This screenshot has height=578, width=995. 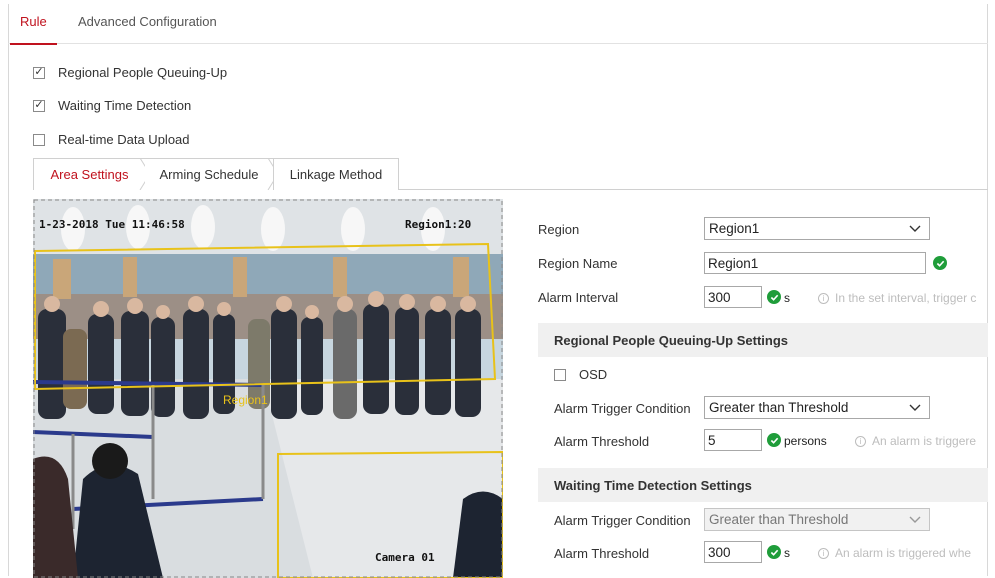 What do you see at coordinates (903, 298) in the screenshot?
I see `alarm-interval-hint: i In the set interval, trigger c` at bounding box center [903, 298].